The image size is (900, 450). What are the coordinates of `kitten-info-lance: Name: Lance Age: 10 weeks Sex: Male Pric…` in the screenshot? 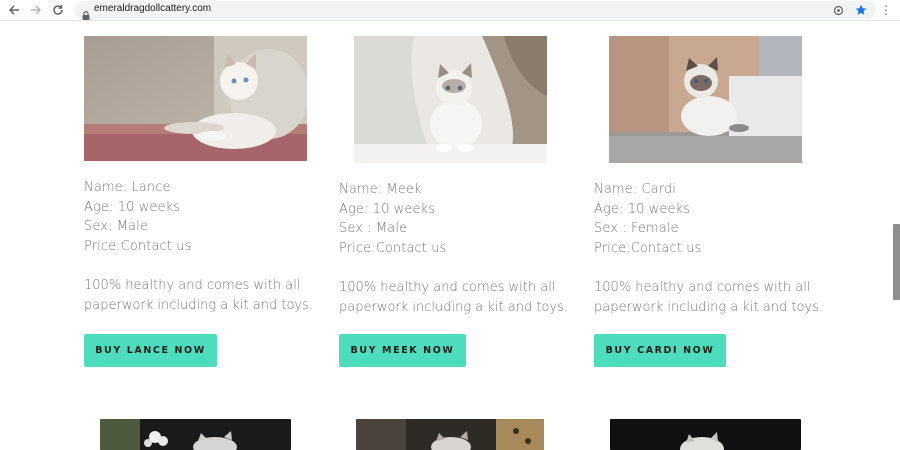 It's located at (137, 217).